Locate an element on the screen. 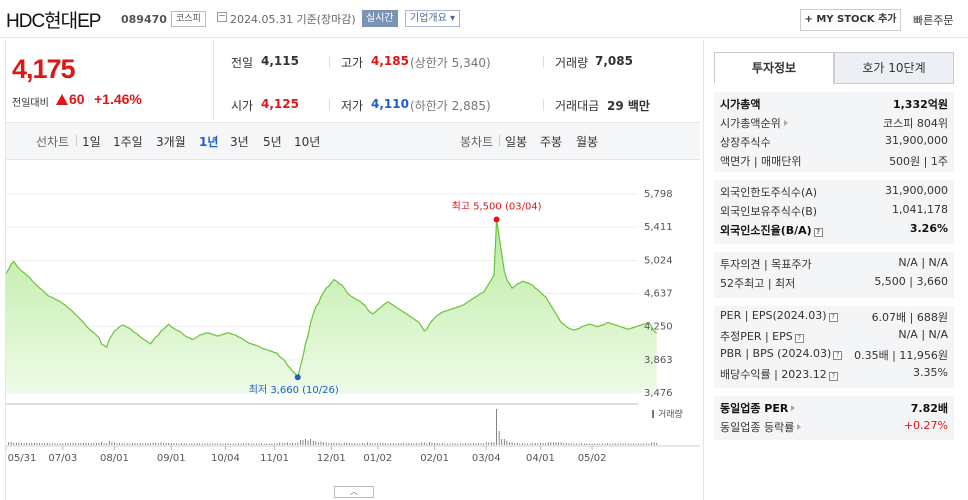 Image resolution: width=968 pixels, height=500 pixels. line-chart-label: 선차트 is located at coordinates (53, 142).